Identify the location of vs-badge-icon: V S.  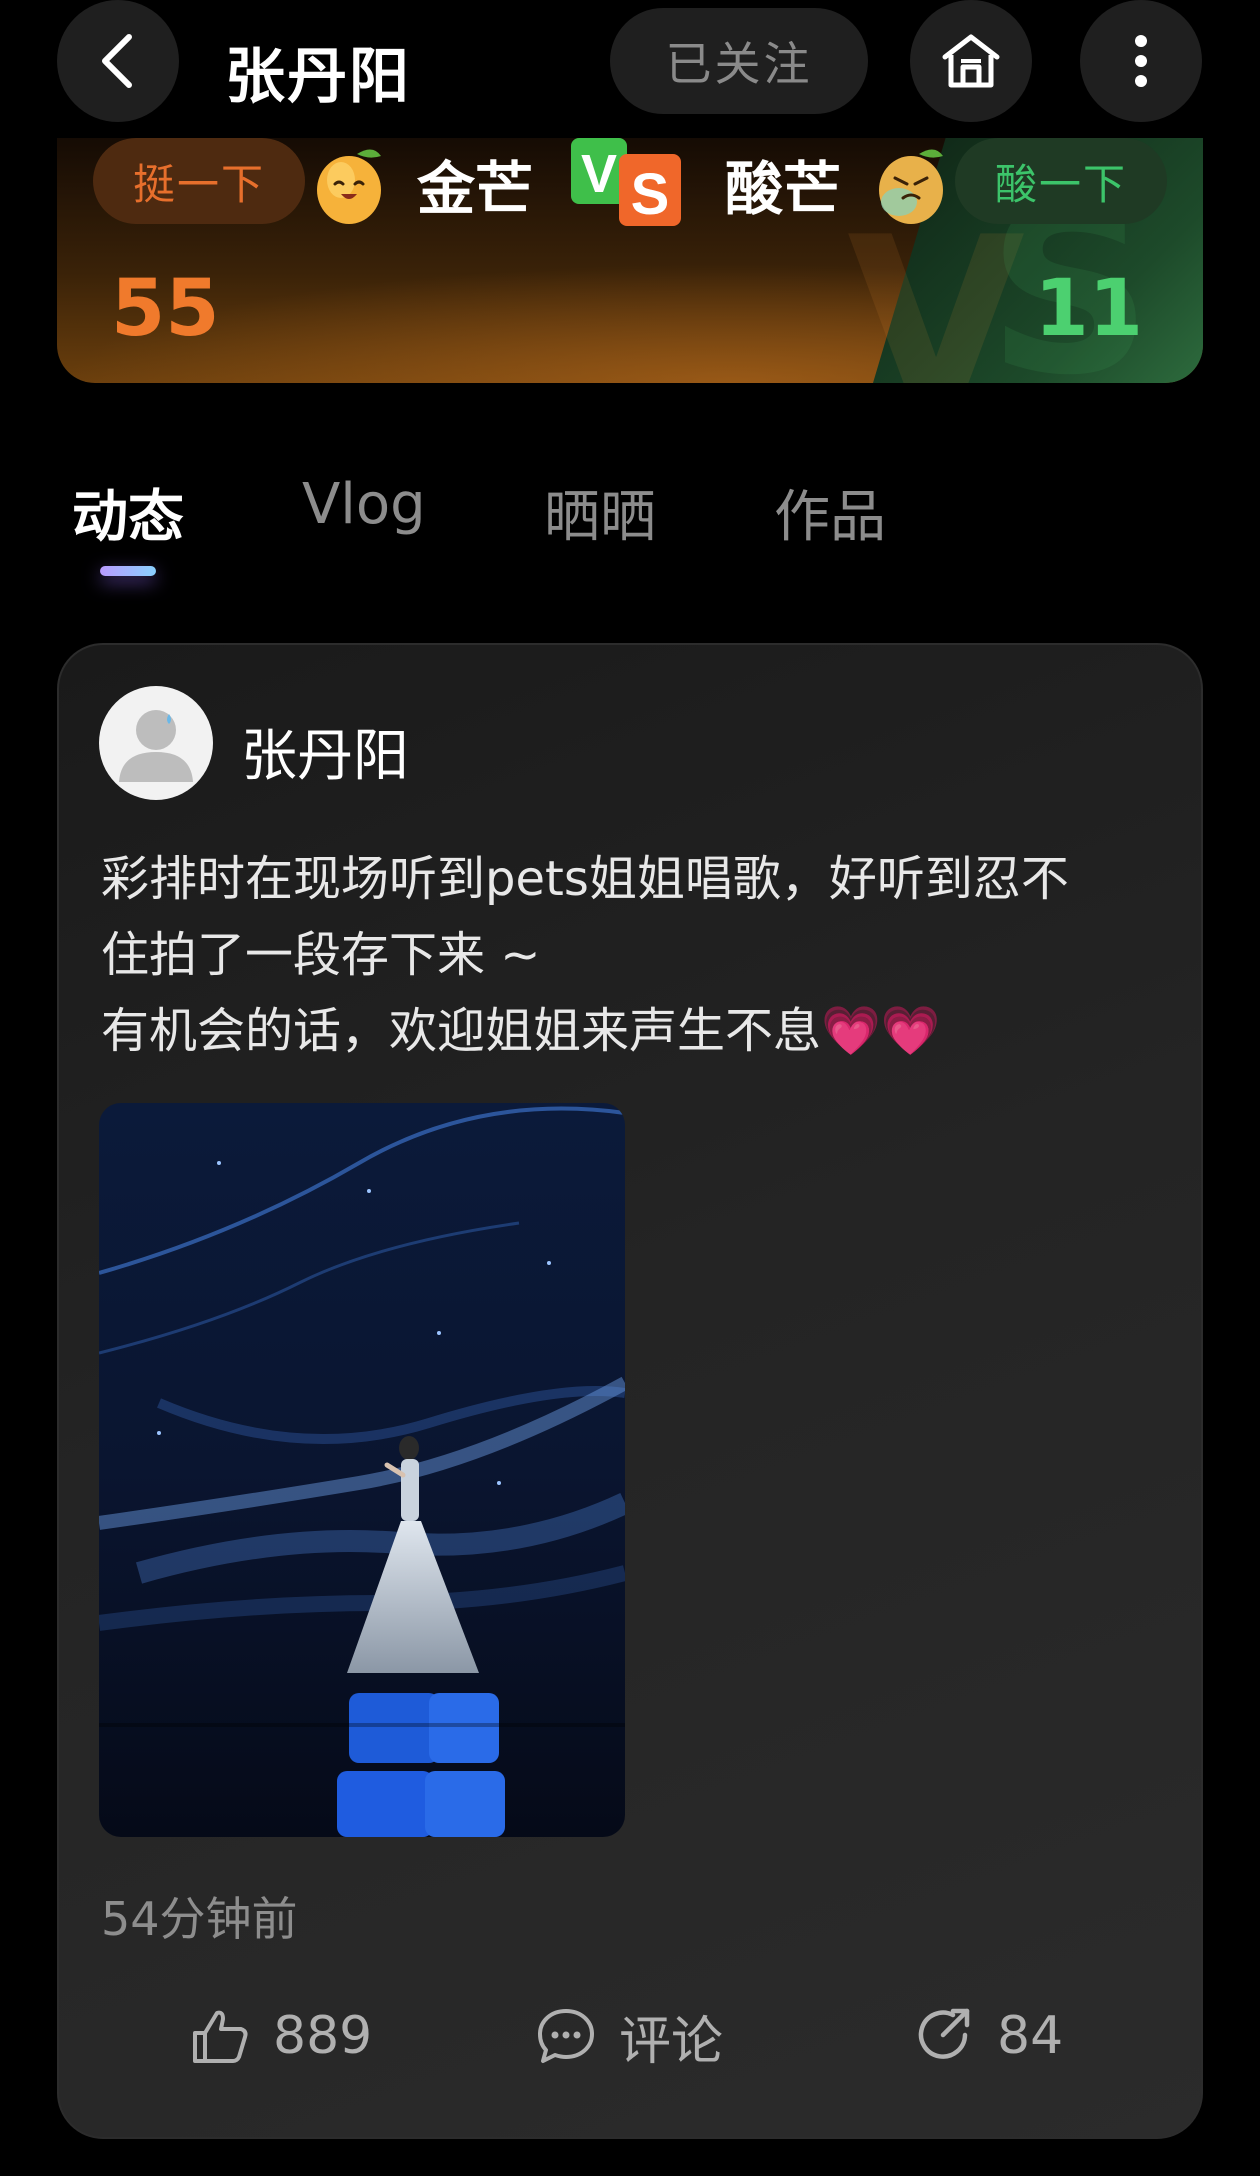
(626, 182).